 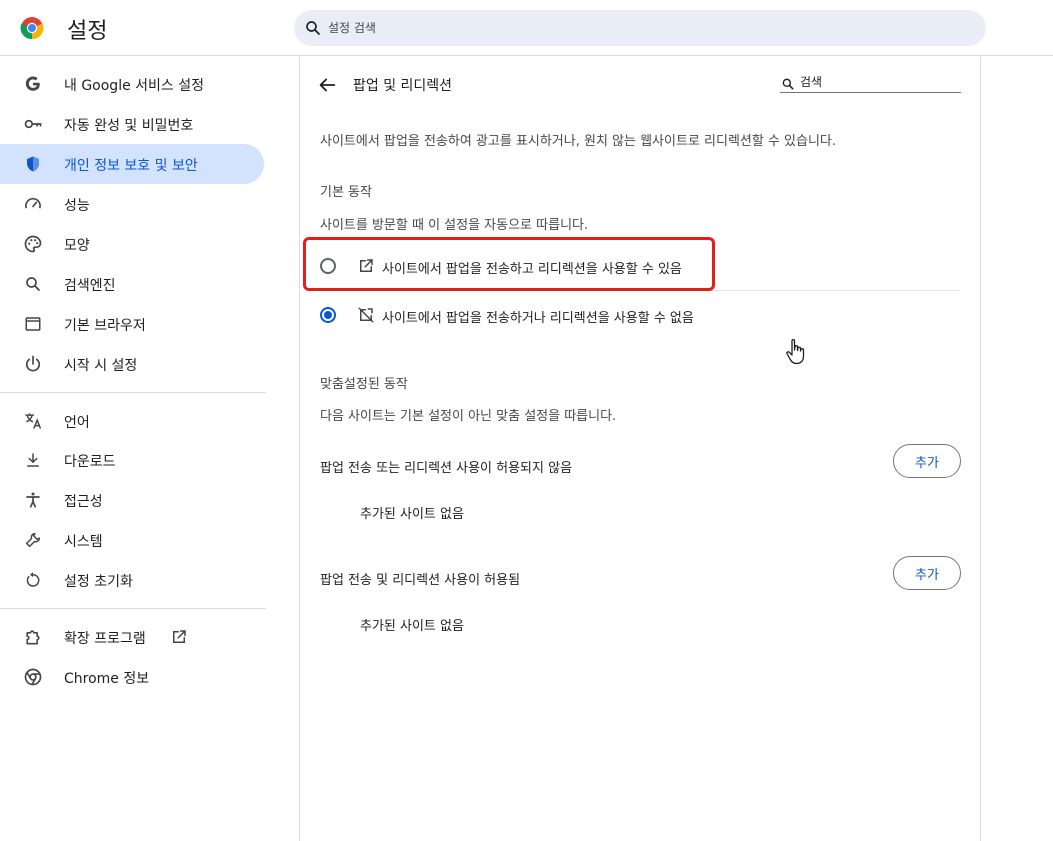 What do you see at coordinates (33, 421) in the screenshot?
I see `translate-icon` at bounding box center [33, 421].